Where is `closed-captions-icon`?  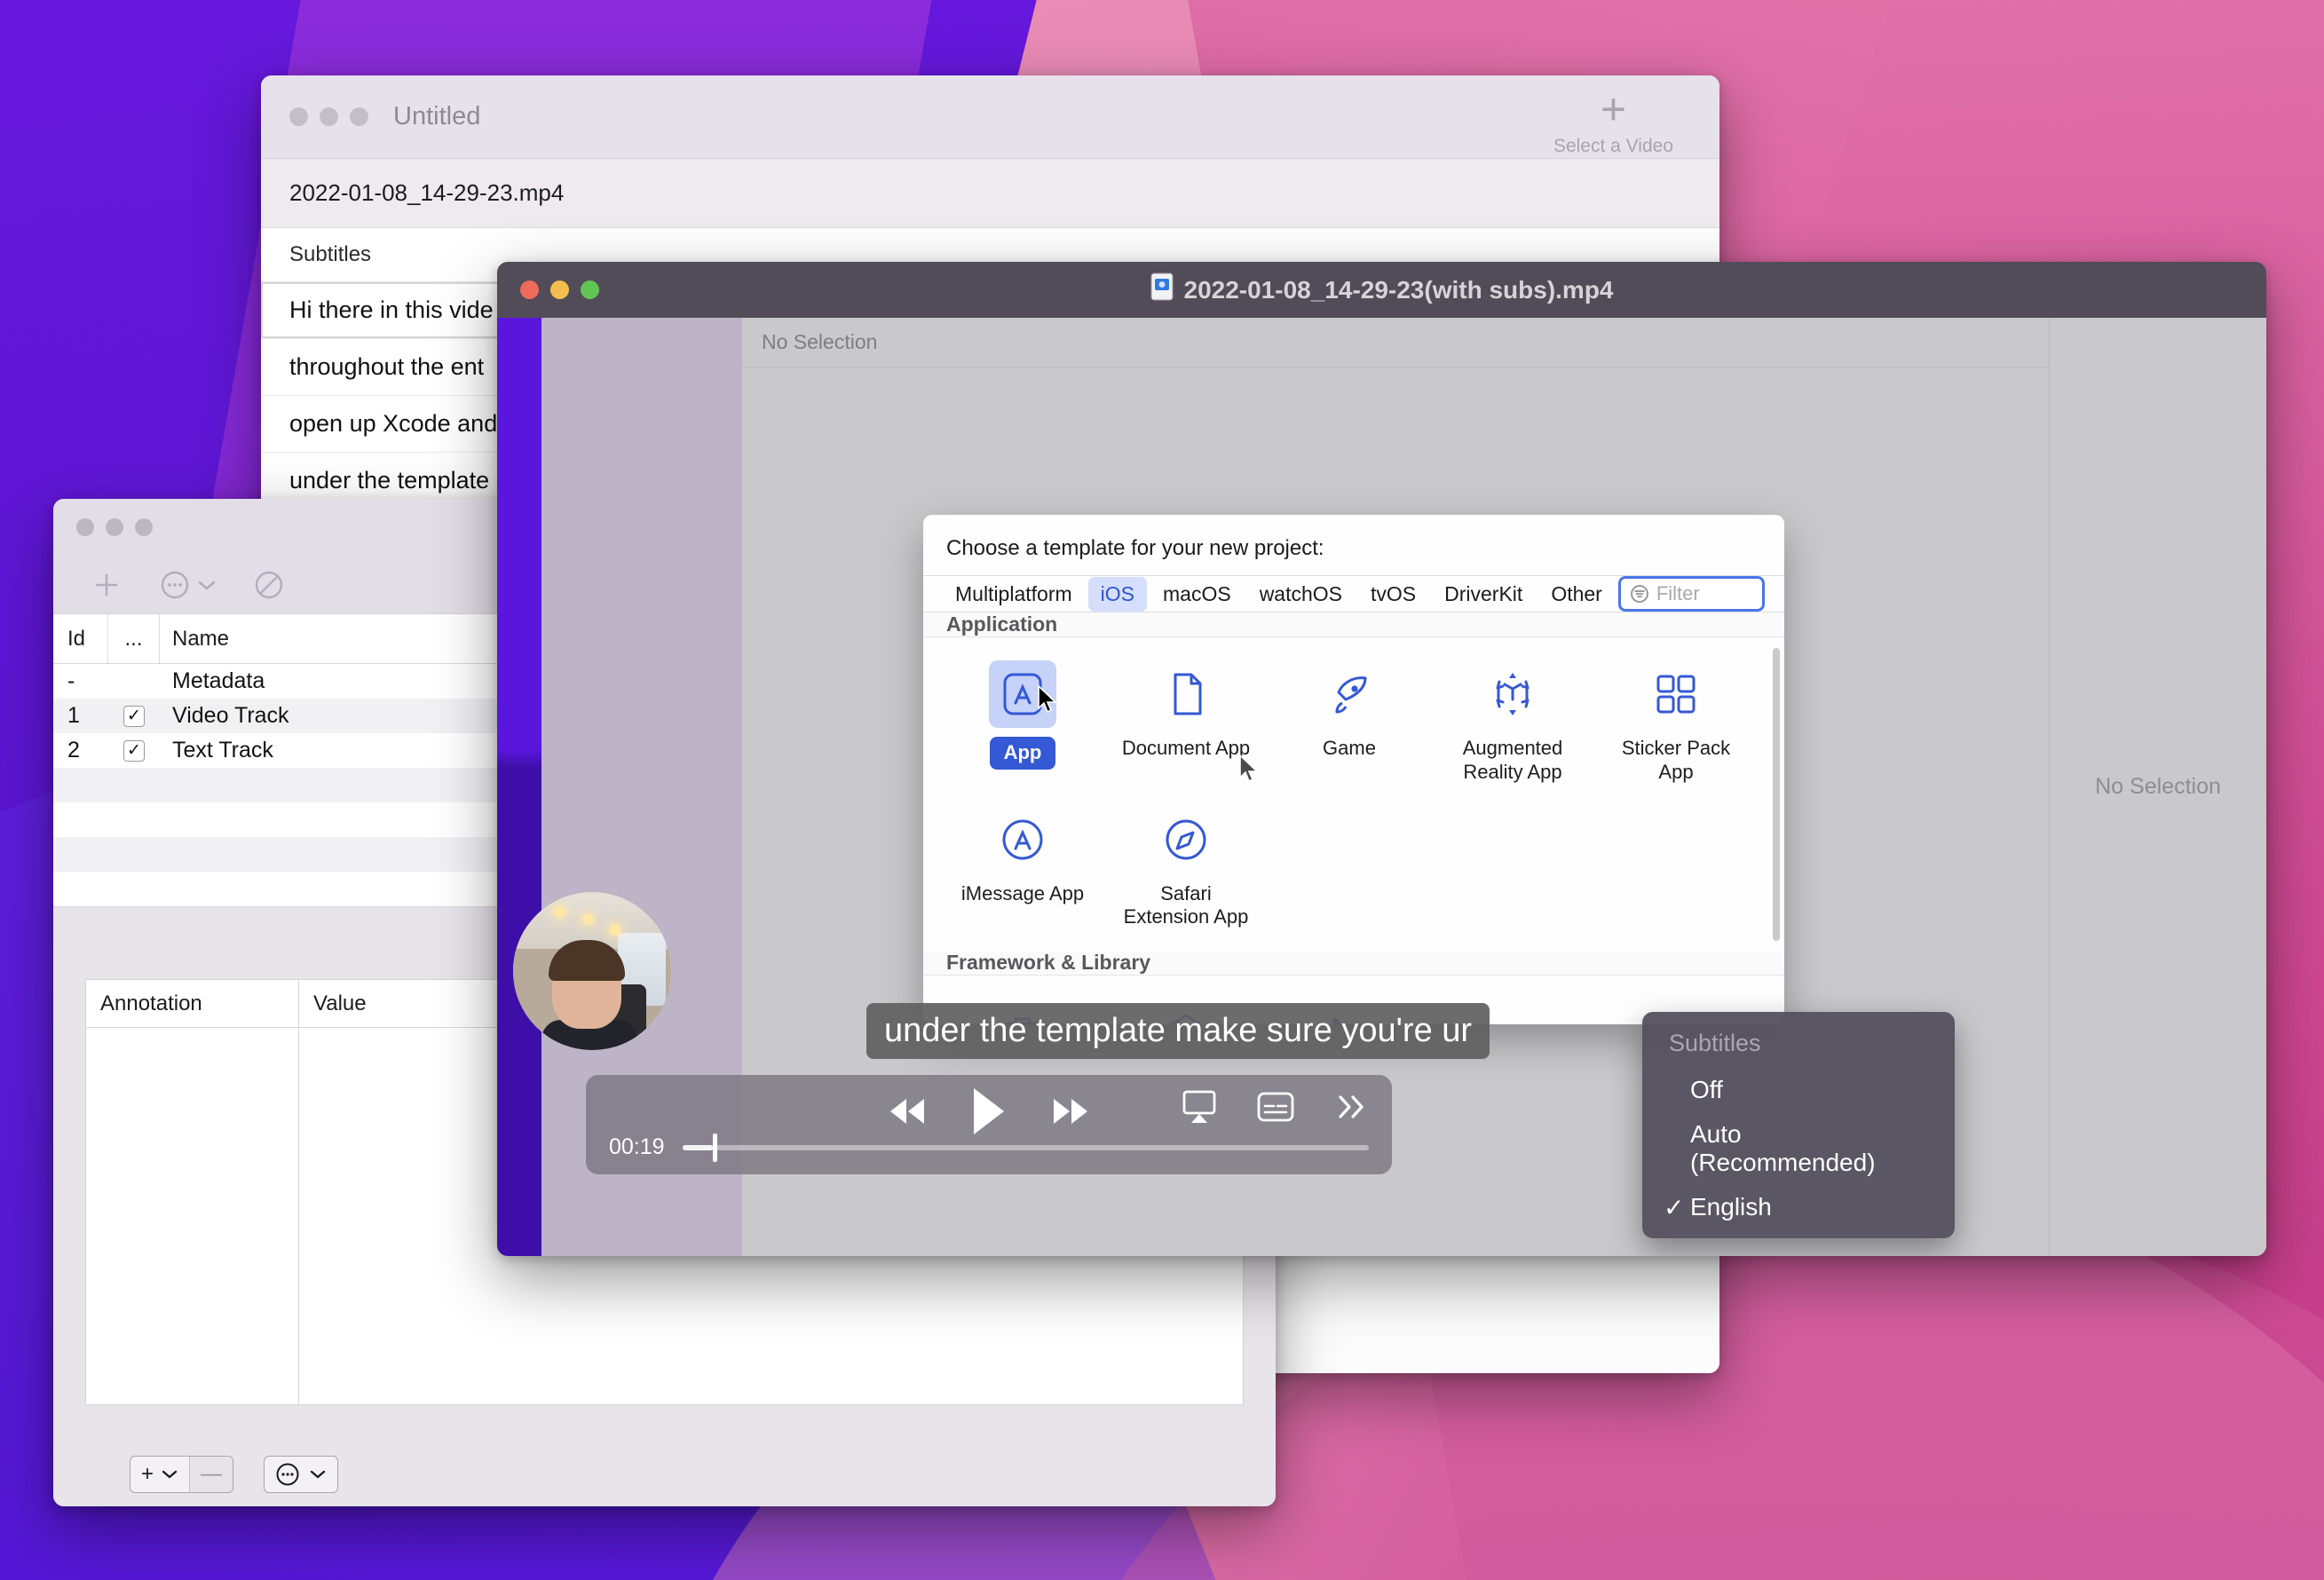
closed-captions-icon is located at coordinates (1275, 1109).